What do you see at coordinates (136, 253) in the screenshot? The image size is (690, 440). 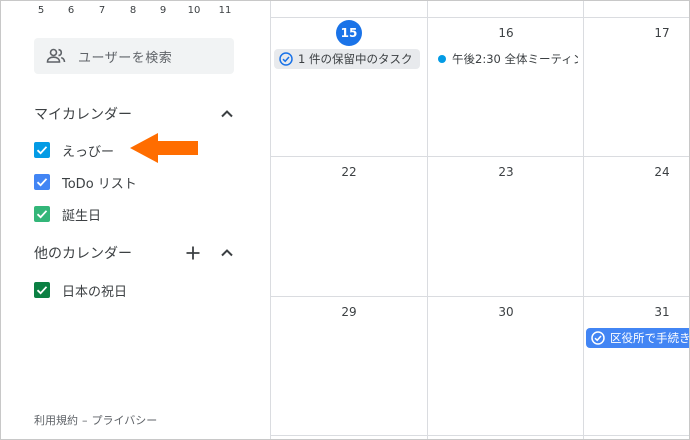 I see `other-calendars-header: 他のカレンダー` at bounding box center [136, 253].